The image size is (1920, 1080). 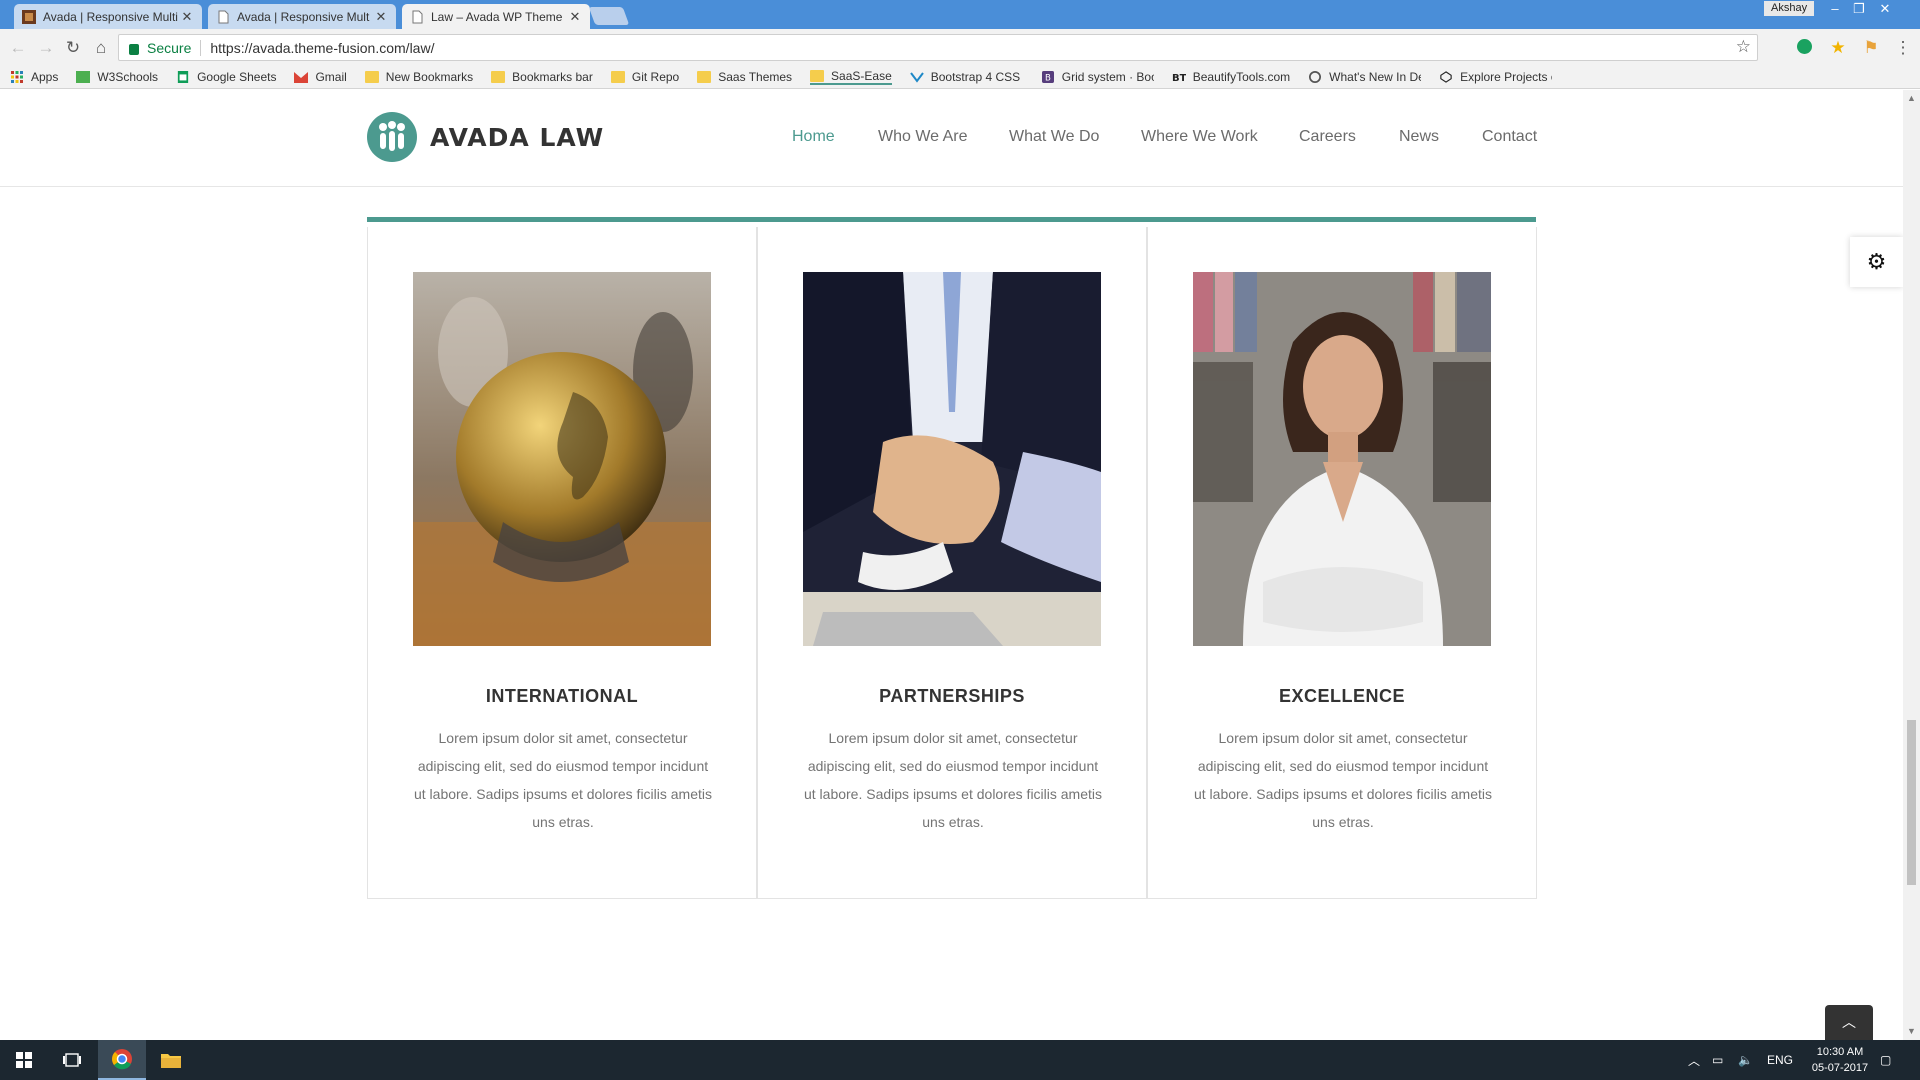 What do you see at coordinates (1840, 1060) in the screenshot?
I see `taskbar-clock: 10:30 AM 05-07-2017` at bounding box center [1840, 1060].